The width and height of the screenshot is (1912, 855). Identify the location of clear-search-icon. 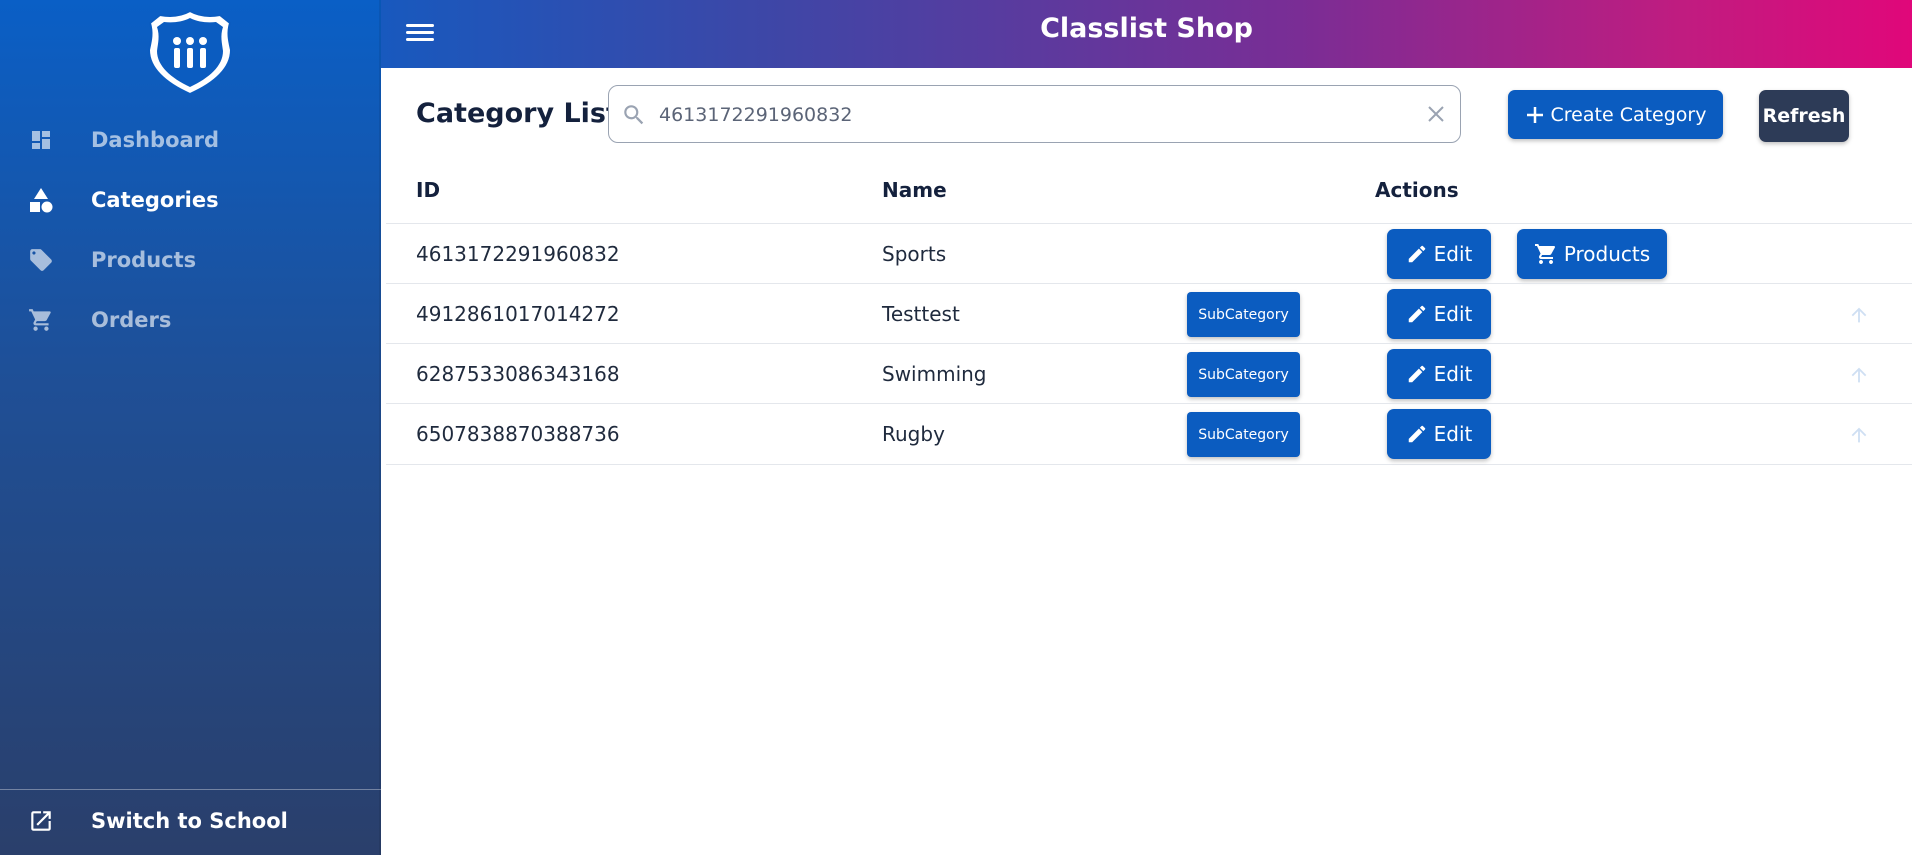
(1436, 114).